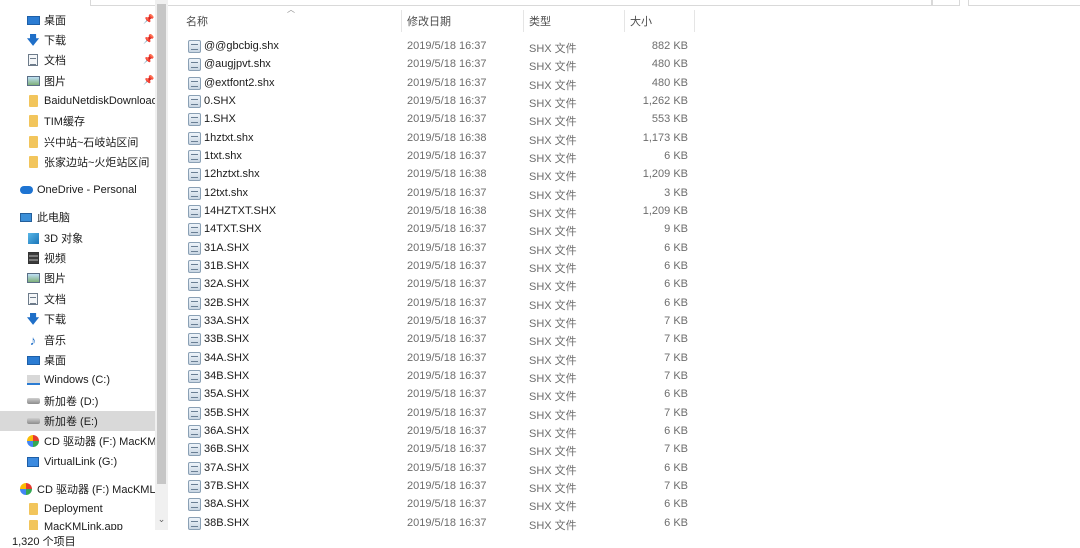 The width and height of the screenshot is (1080, 548). I want to click on file-name: 31B.SHX, so click(227, 265).